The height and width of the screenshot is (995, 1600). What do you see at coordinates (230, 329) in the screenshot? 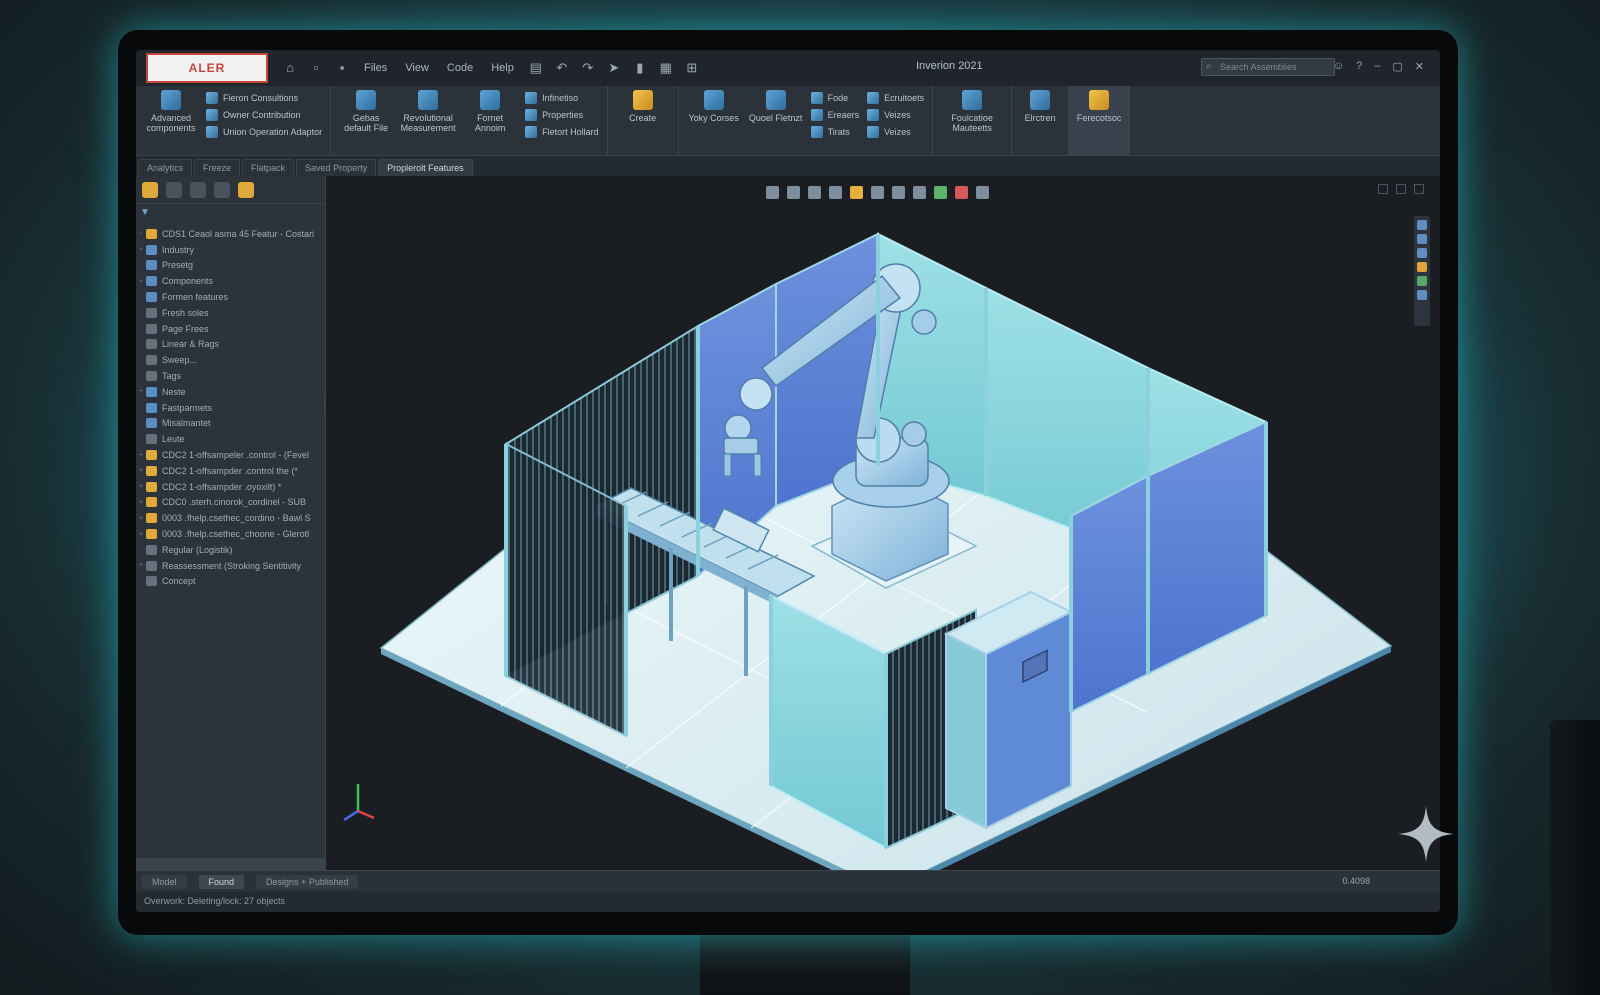
I see `tree-item: Page Frees` at bounding box center [230, 329].